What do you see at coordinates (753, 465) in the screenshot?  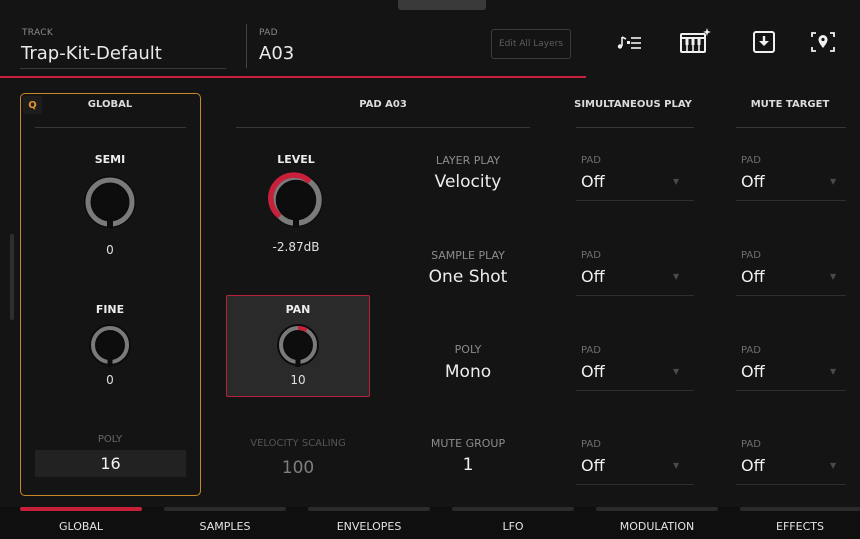 I see `mute-pad-dropdown-4: Off` at bounding box center [753, 465].